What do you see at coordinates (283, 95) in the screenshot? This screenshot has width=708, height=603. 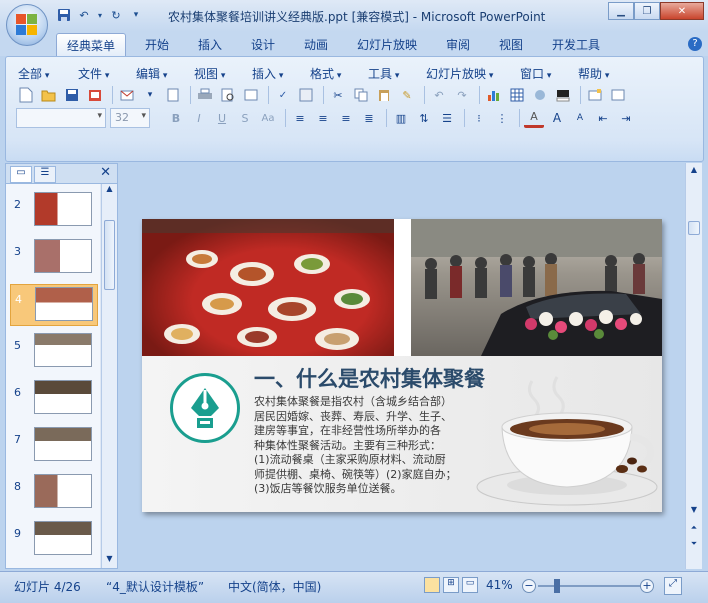 I see `spelling-icon: ✓` at bounding box center [283, 95].